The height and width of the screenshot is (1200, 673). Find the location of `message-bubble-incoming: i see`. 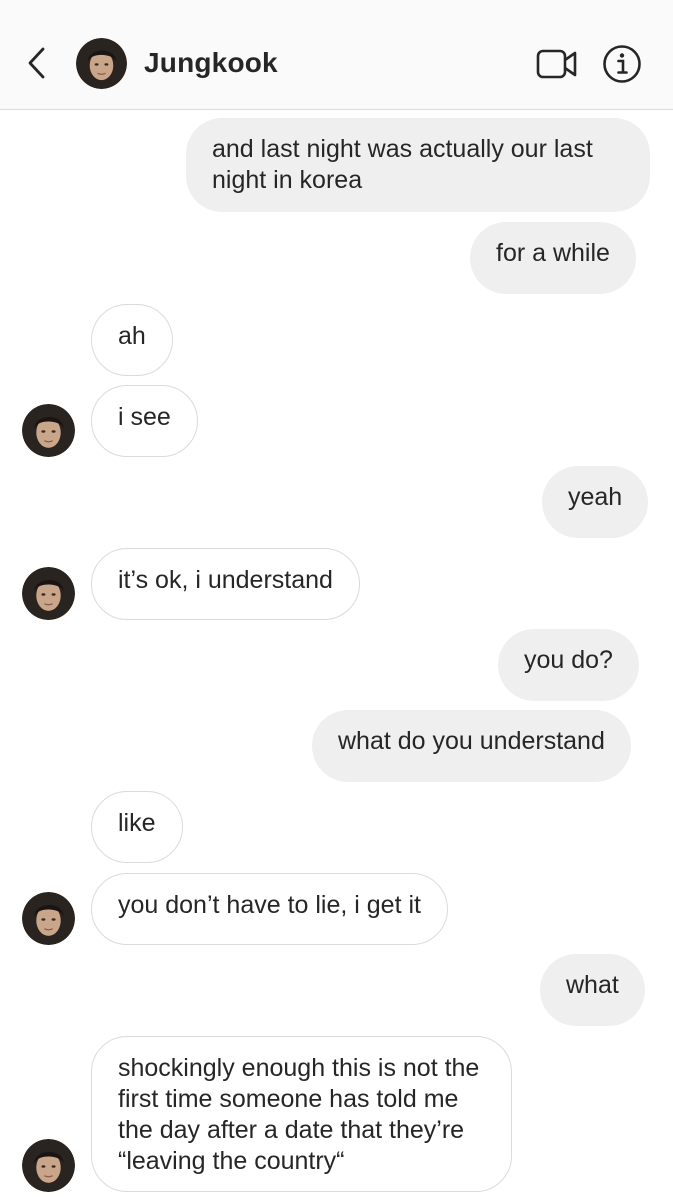

message-bubble-incoming: i see is located at coordinates (144, 421).